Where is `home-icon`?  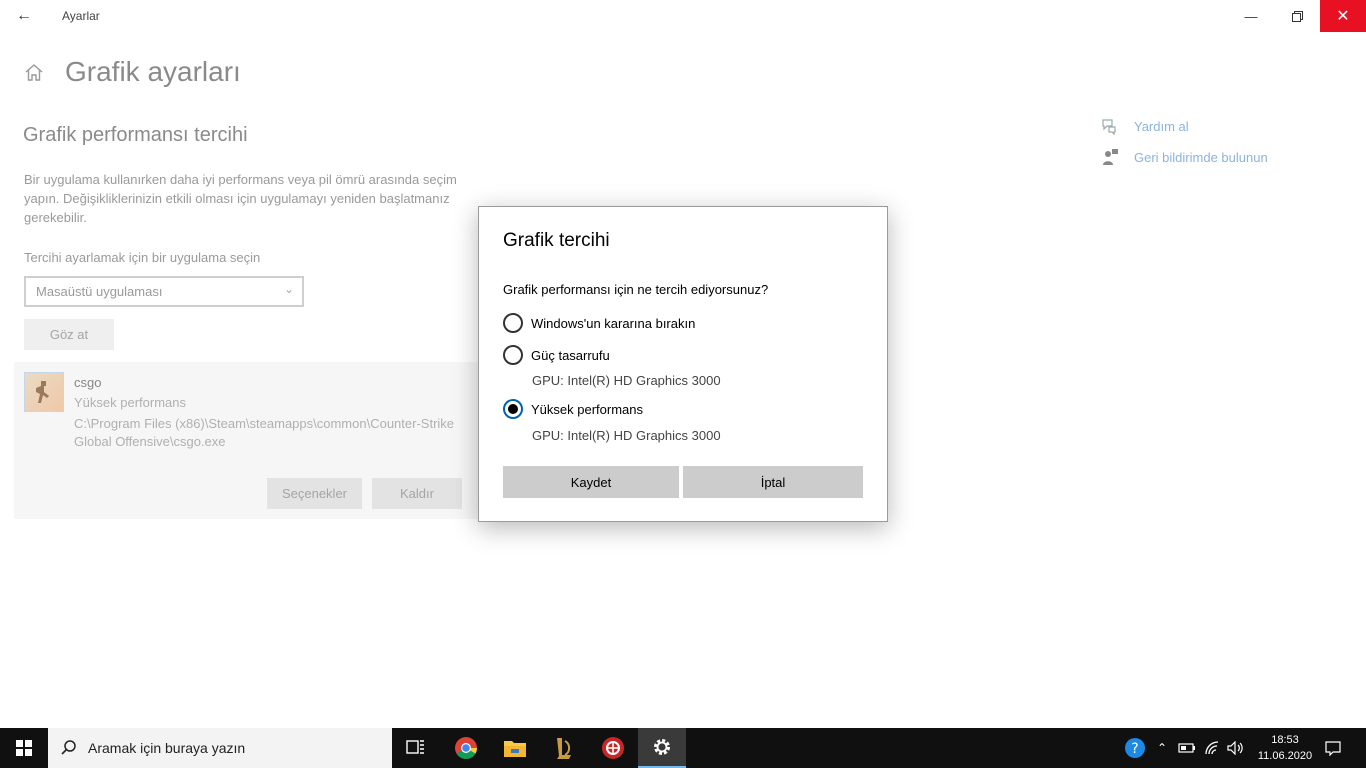
home-icon is located at coordinates (34, 72).